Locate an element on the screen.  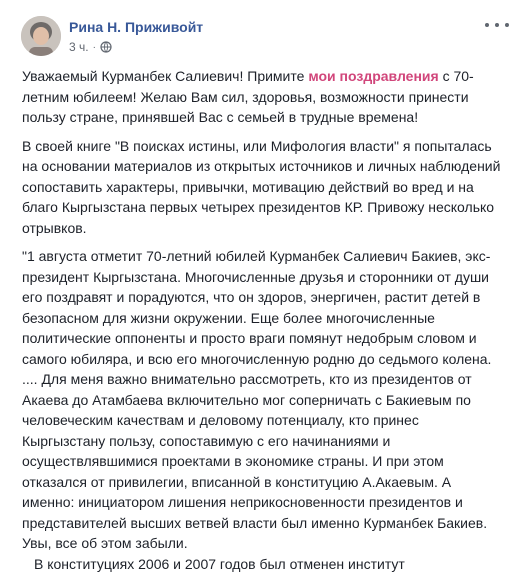
post-header: Рина Н. Приживойт 3 ч. · is located at coordinates (260, 31).